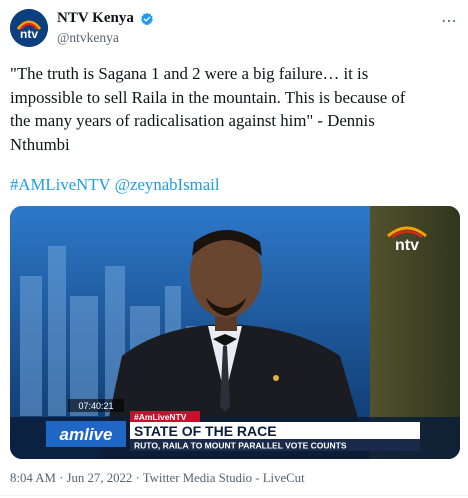 Image resolution: width=468 pixels, height=498 pixels. What do you see at coordinates (29, 34) in the screenshot?
I see `avatar-logo-text: ntv` at bounding box center [29, 34].